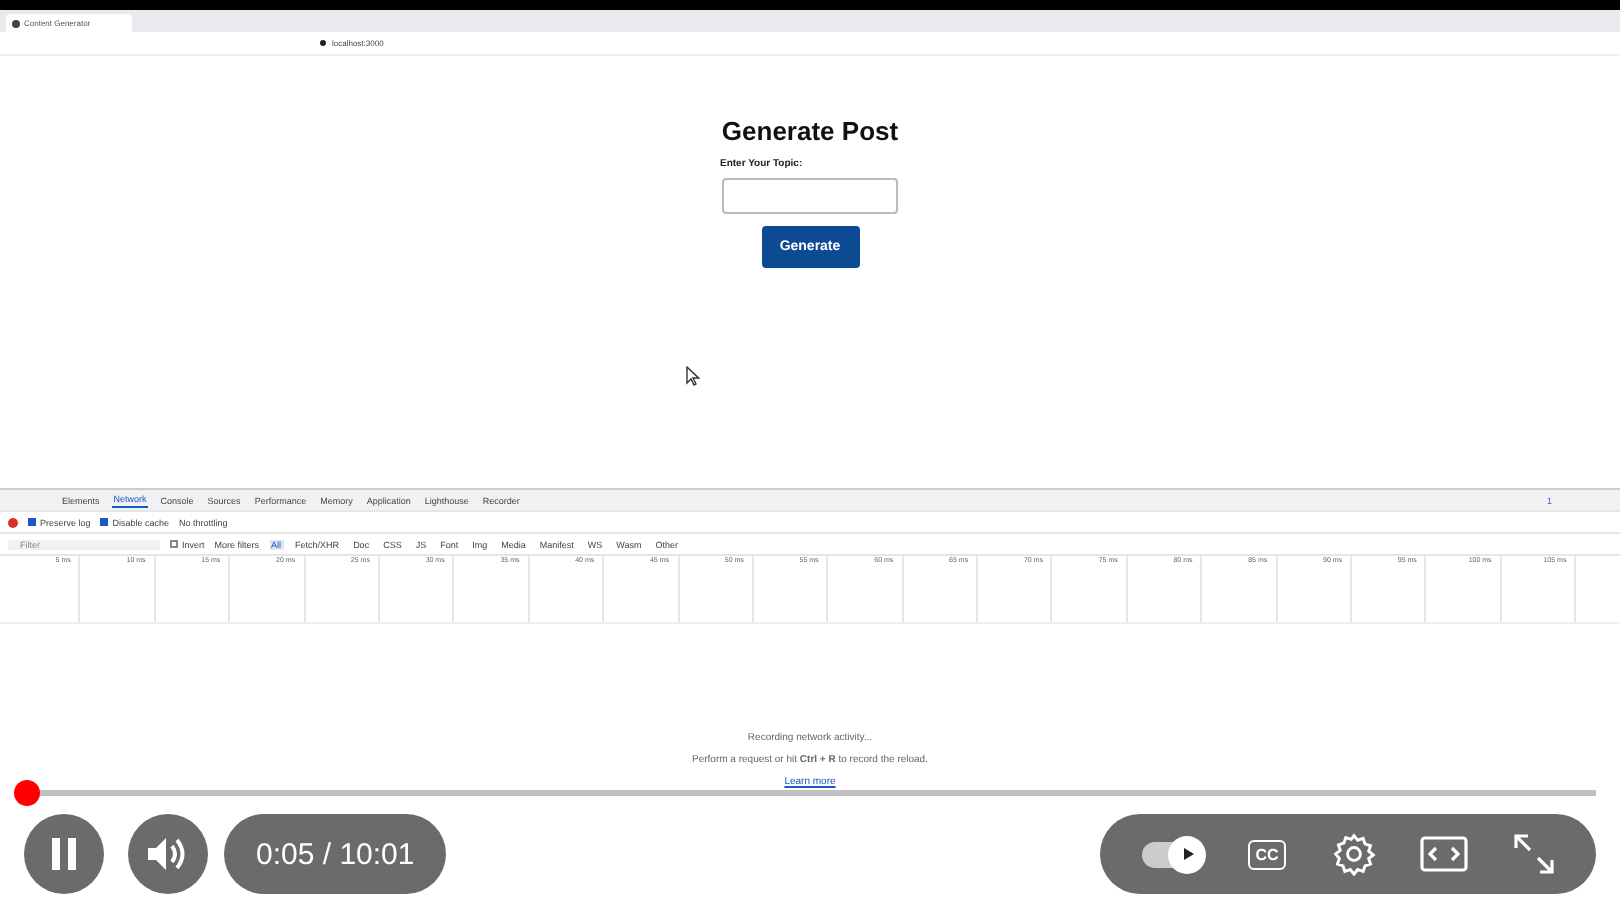 This screenshot has width=1620, height=910. I want to click on time-display: 0:05 / 10:01, so click(335, 854).